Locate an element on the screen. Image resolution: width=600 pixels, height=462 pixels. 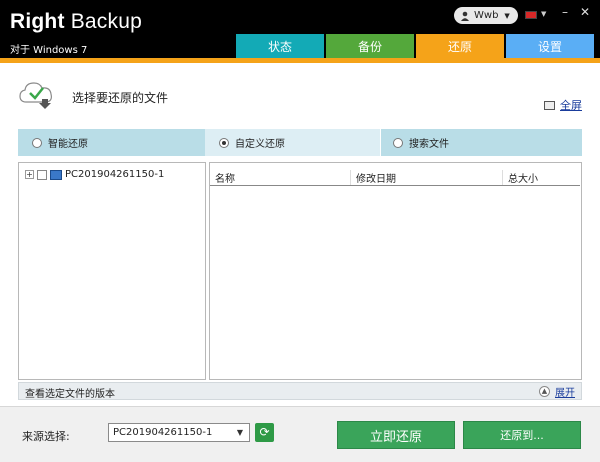
version-bar: 查看选定文件的版本 ▲ 展开 is located at coordinates (300, 391).